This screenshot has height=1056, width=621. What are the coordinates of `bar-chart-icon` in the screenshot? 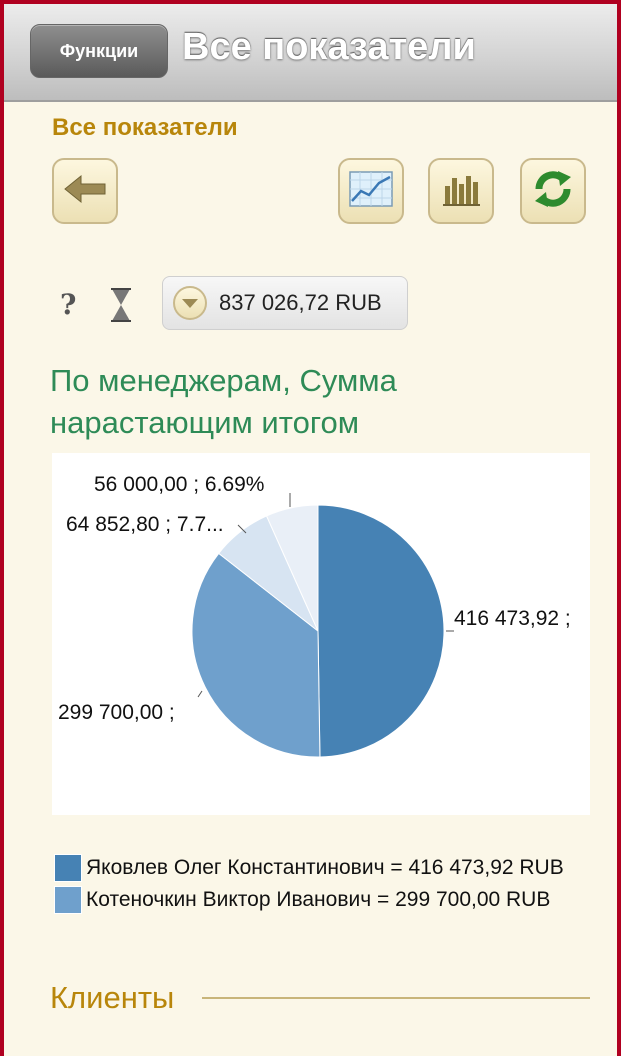 It's located at (461, 191).